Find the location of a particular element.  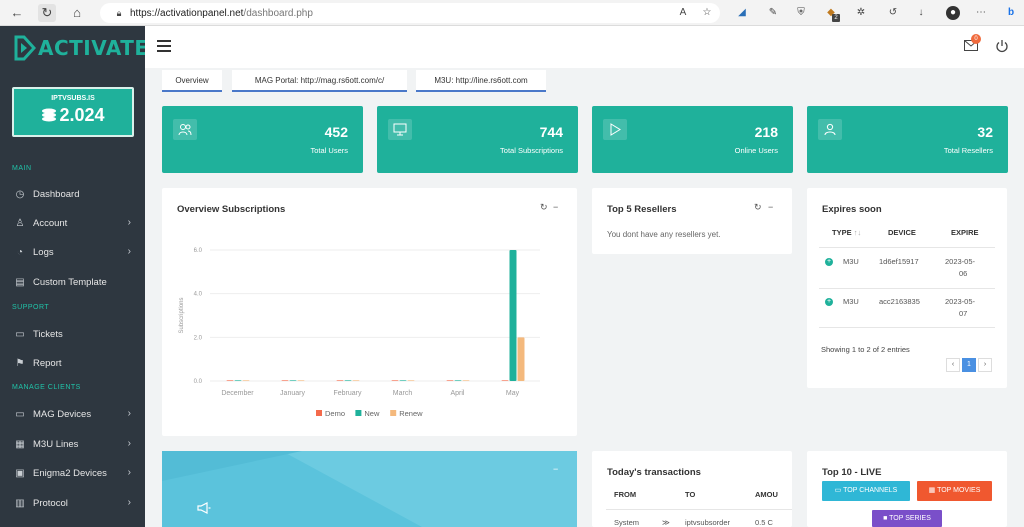

stat-value: 218 is located at coordinates (766, 132).